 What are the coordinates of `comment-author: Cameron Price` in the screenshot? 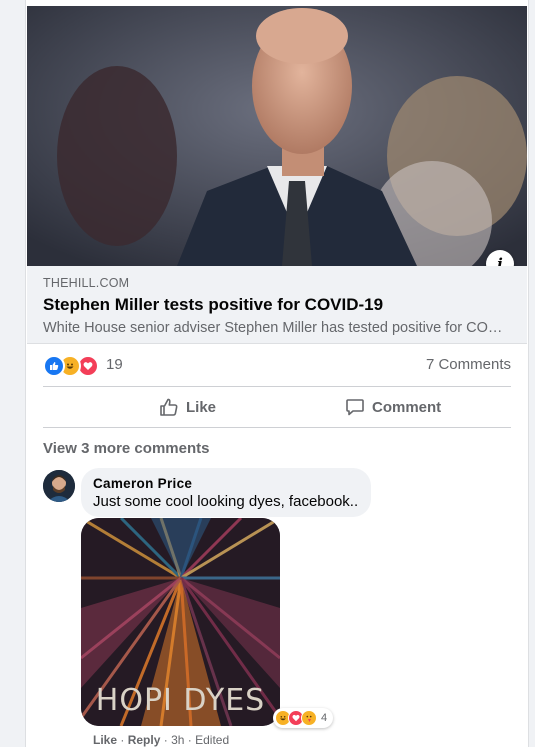 It's located at (142, 483).